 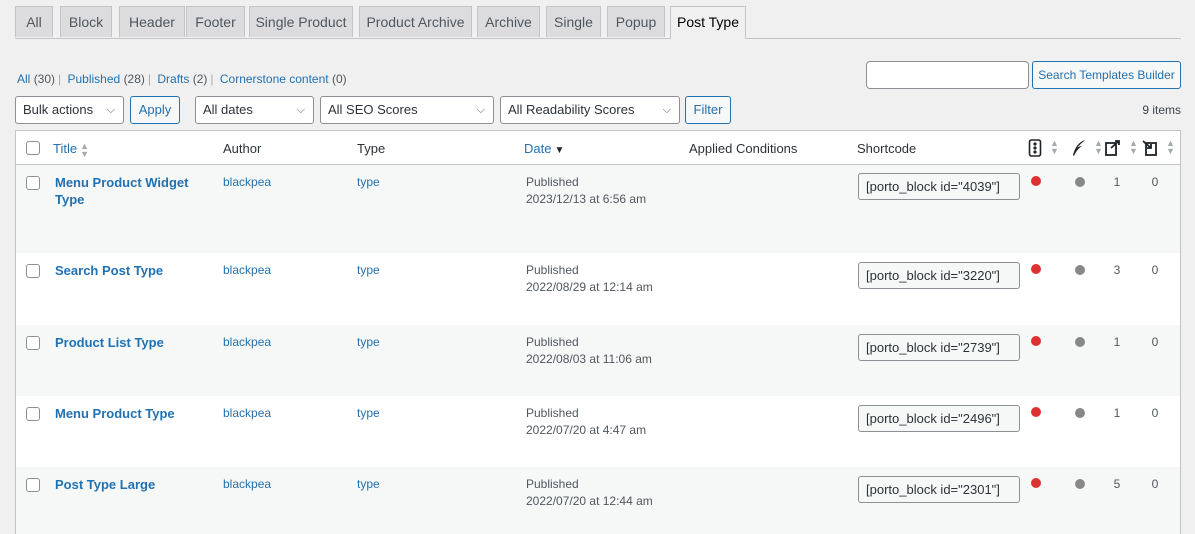 I want to click on seo-score-select: All SEO Scores ⌵, so click(x=407, y=110).